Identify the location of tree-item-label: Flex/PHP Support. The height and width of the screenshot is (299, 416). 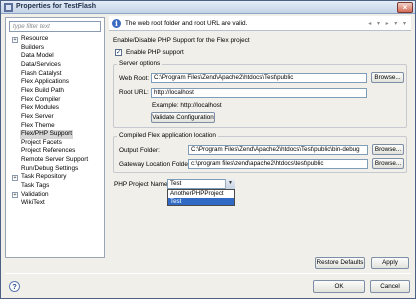
(47, 134).